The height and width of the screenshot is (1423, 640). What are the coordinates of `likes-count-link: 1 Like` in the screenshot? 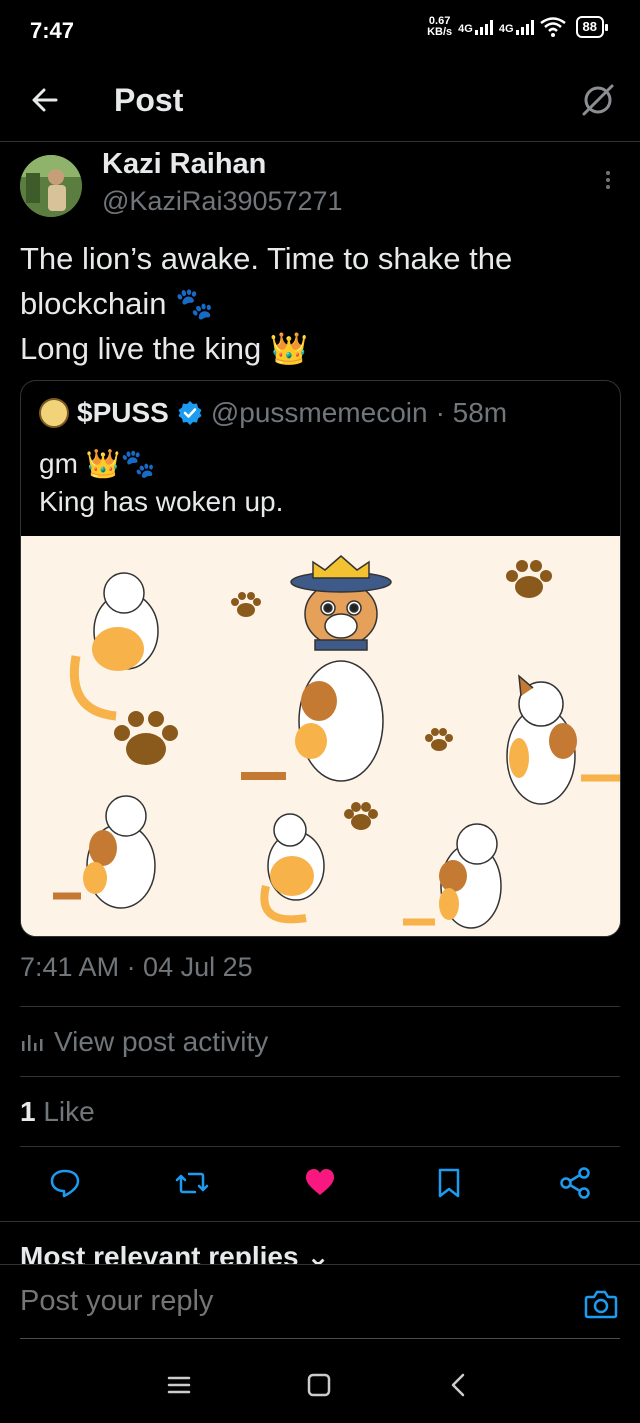 It's located at (57, 1112).